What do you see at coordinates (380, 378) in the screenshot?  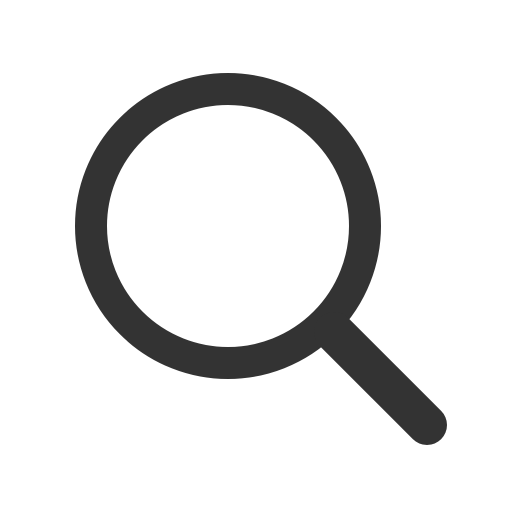 I see `search-icon-handle` at bounding box center [380, 378].